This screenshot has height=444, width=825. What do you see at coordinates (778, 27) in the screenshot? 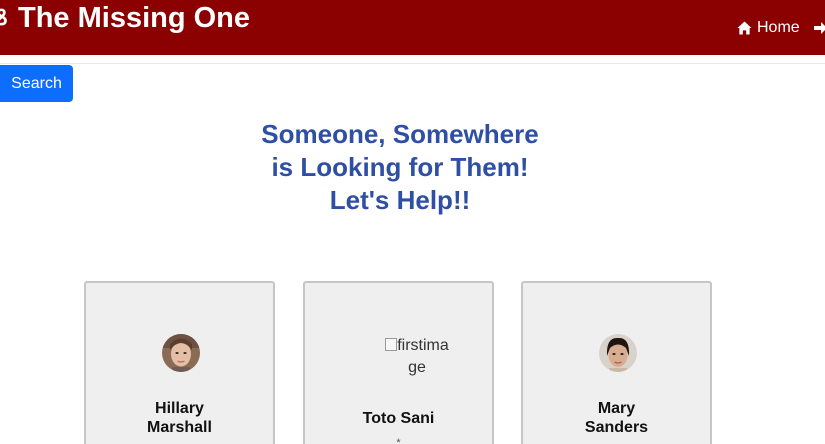
I see `nav-home-label: Home` at bounding box center [778, 27].